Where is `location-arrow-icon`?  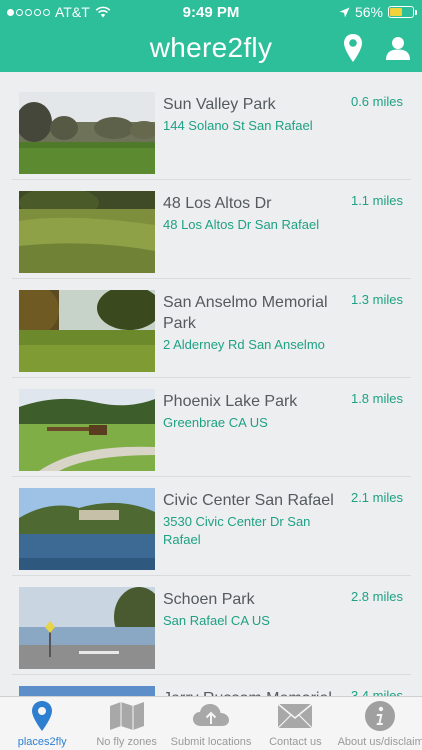
location-arrow-icon is located at coordinates (344, 12).